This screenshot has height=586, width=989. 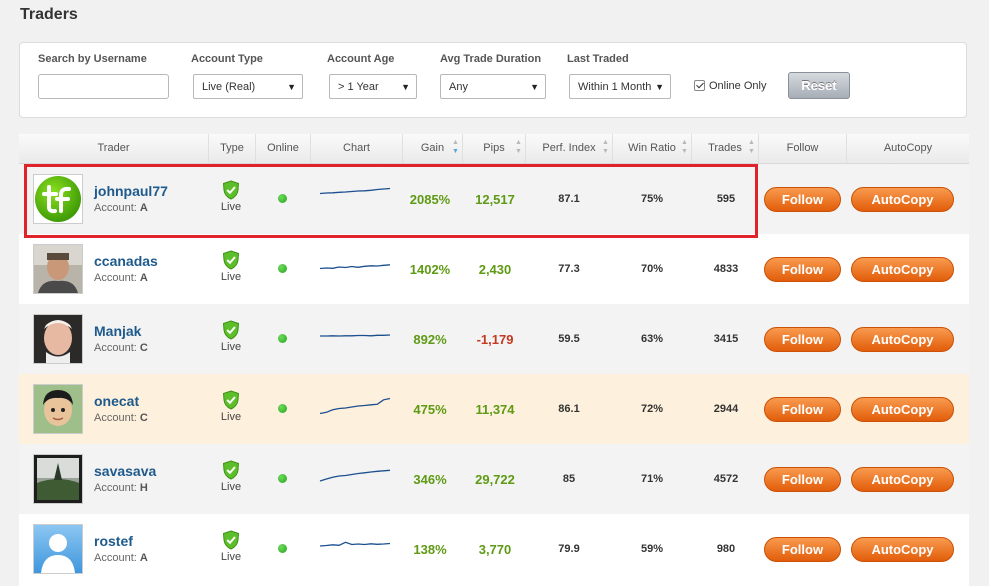 I want to click on gain-value: 1402%, so click(x=430, y=269).